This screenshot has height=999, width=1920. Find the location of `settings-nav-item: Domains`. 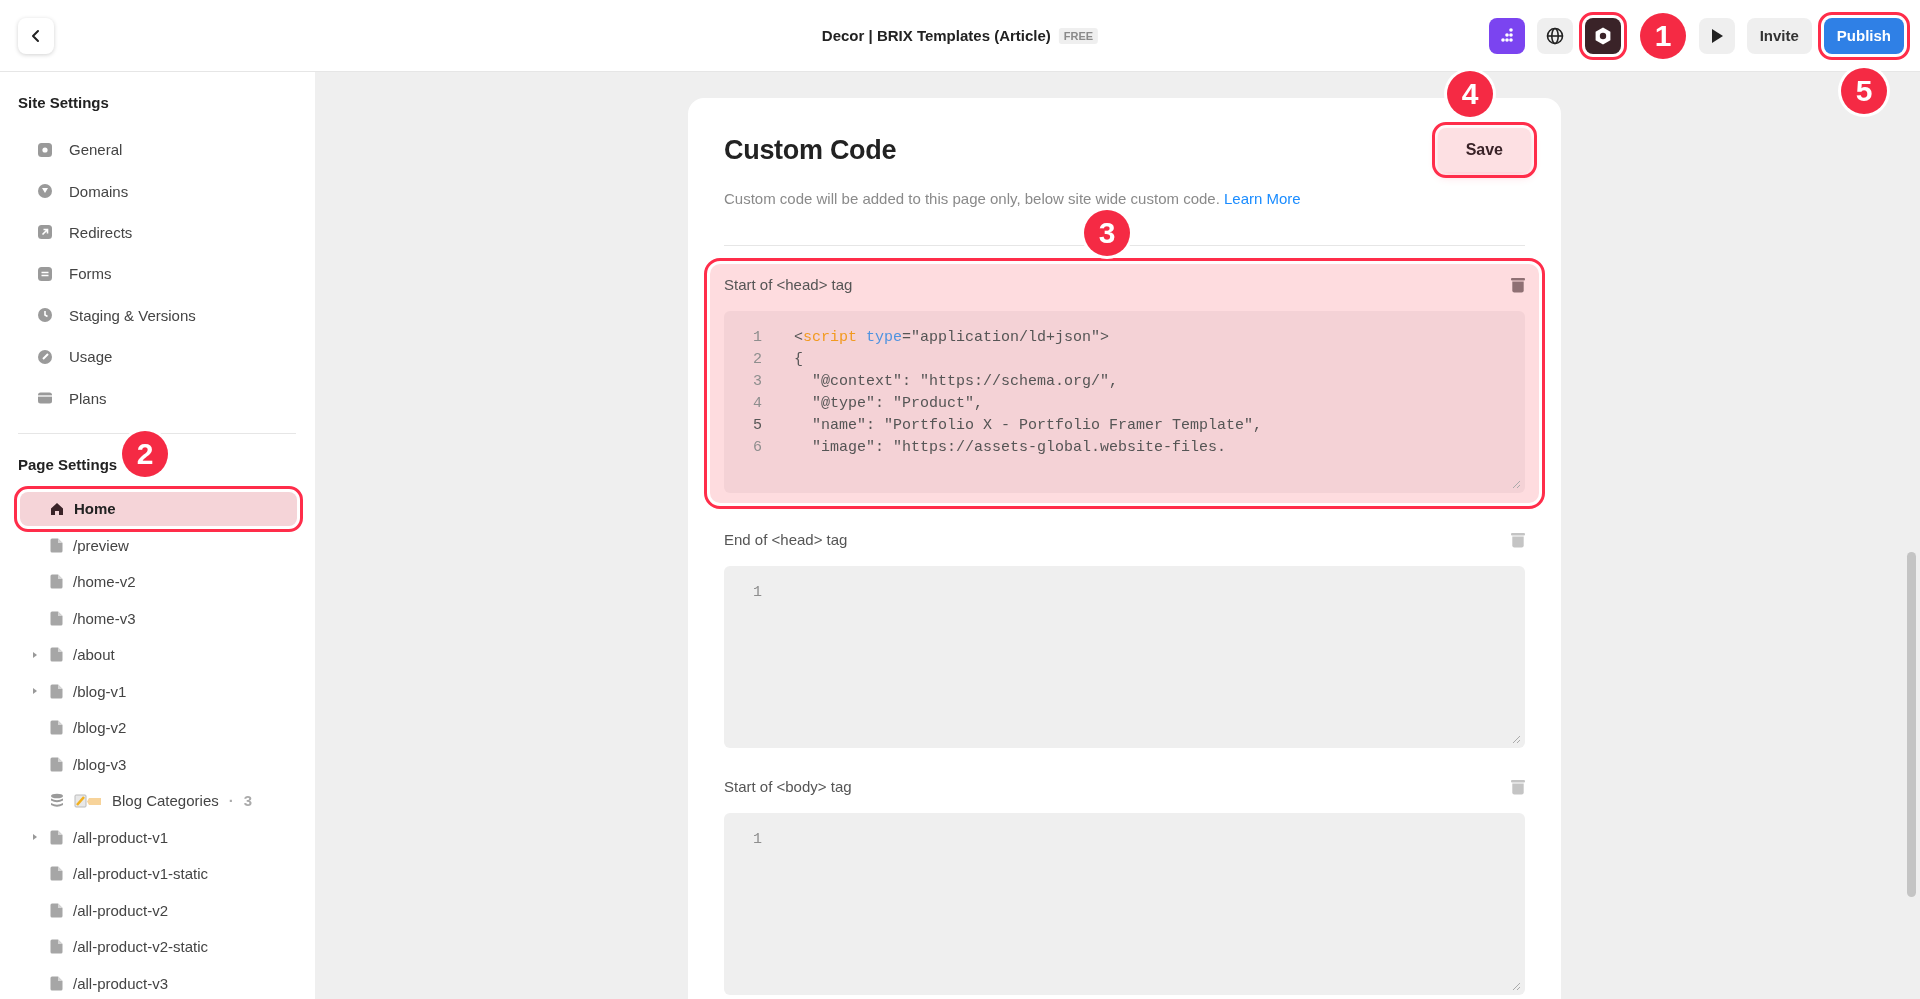

settings-nav-item: Domains is located at coordinates (157, 191).